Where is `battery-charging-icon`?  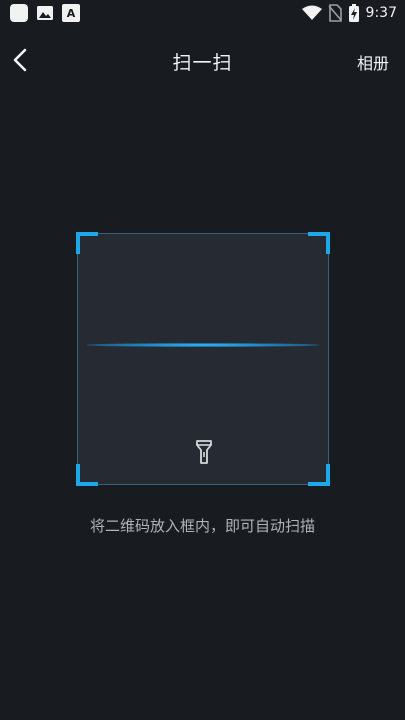 battery-charging-icon is located at coordinates (353, 13).